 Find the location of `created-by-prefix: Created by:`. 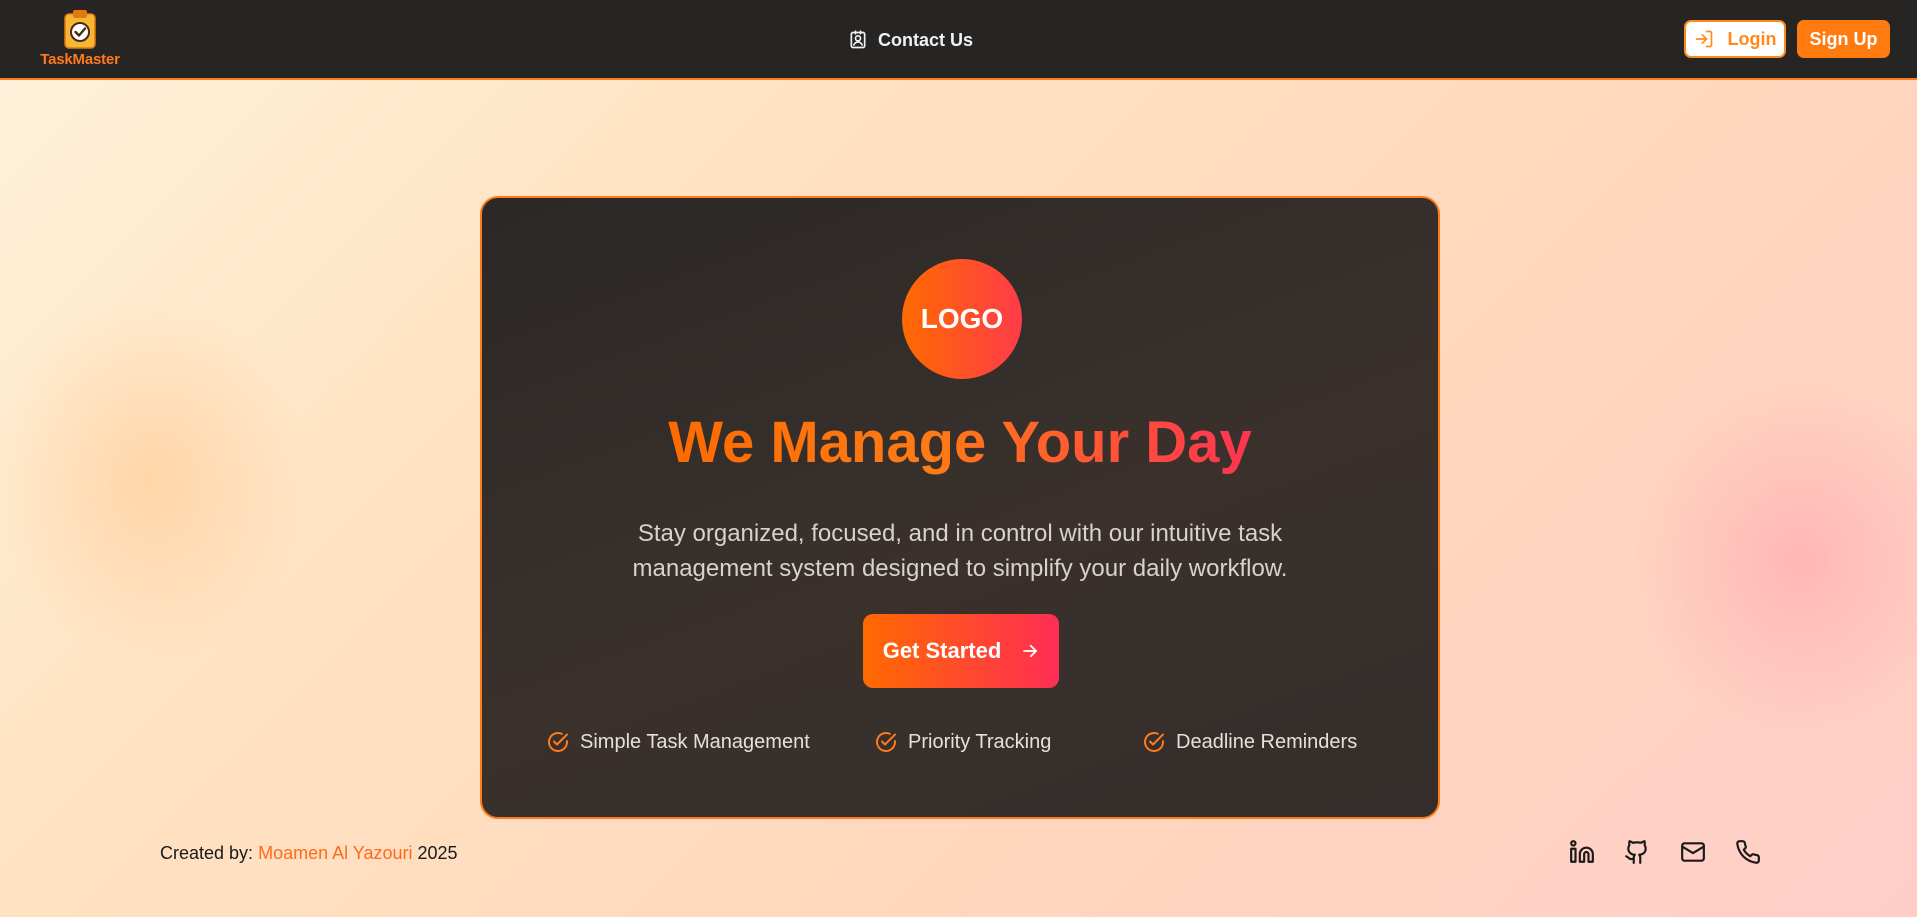

created-by-prefix: Created by: is located at coordinates (207, 853).